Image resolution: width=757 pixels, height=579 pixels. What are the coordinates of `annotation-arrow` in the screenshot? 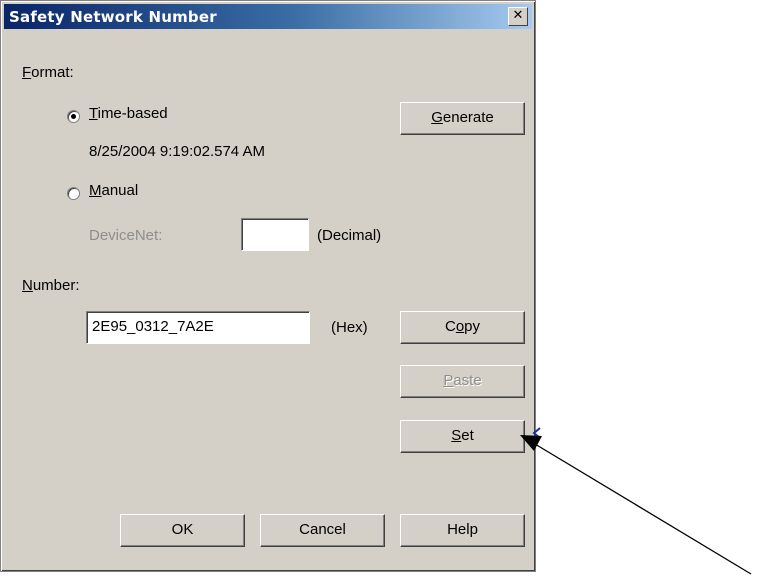 It's located at (636, 501).